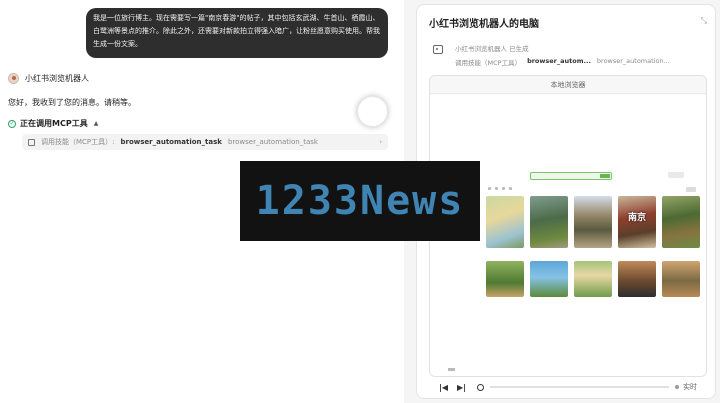  What do you see at coordinates (57, 78) in the screenshot?
I see `bot-name: 小红书浏览机器人` at bounding box center [57, 78].